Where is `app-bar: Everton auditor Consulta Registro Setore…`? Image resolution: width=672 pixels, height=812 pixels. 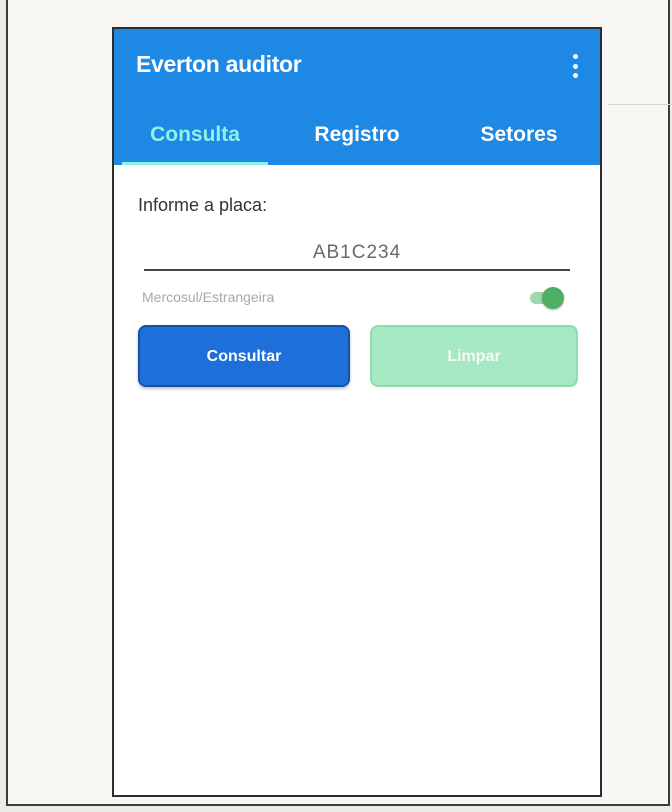 app-bar: Everton auditor Consulta Registro Setore… is located at coordinates (357, 97).